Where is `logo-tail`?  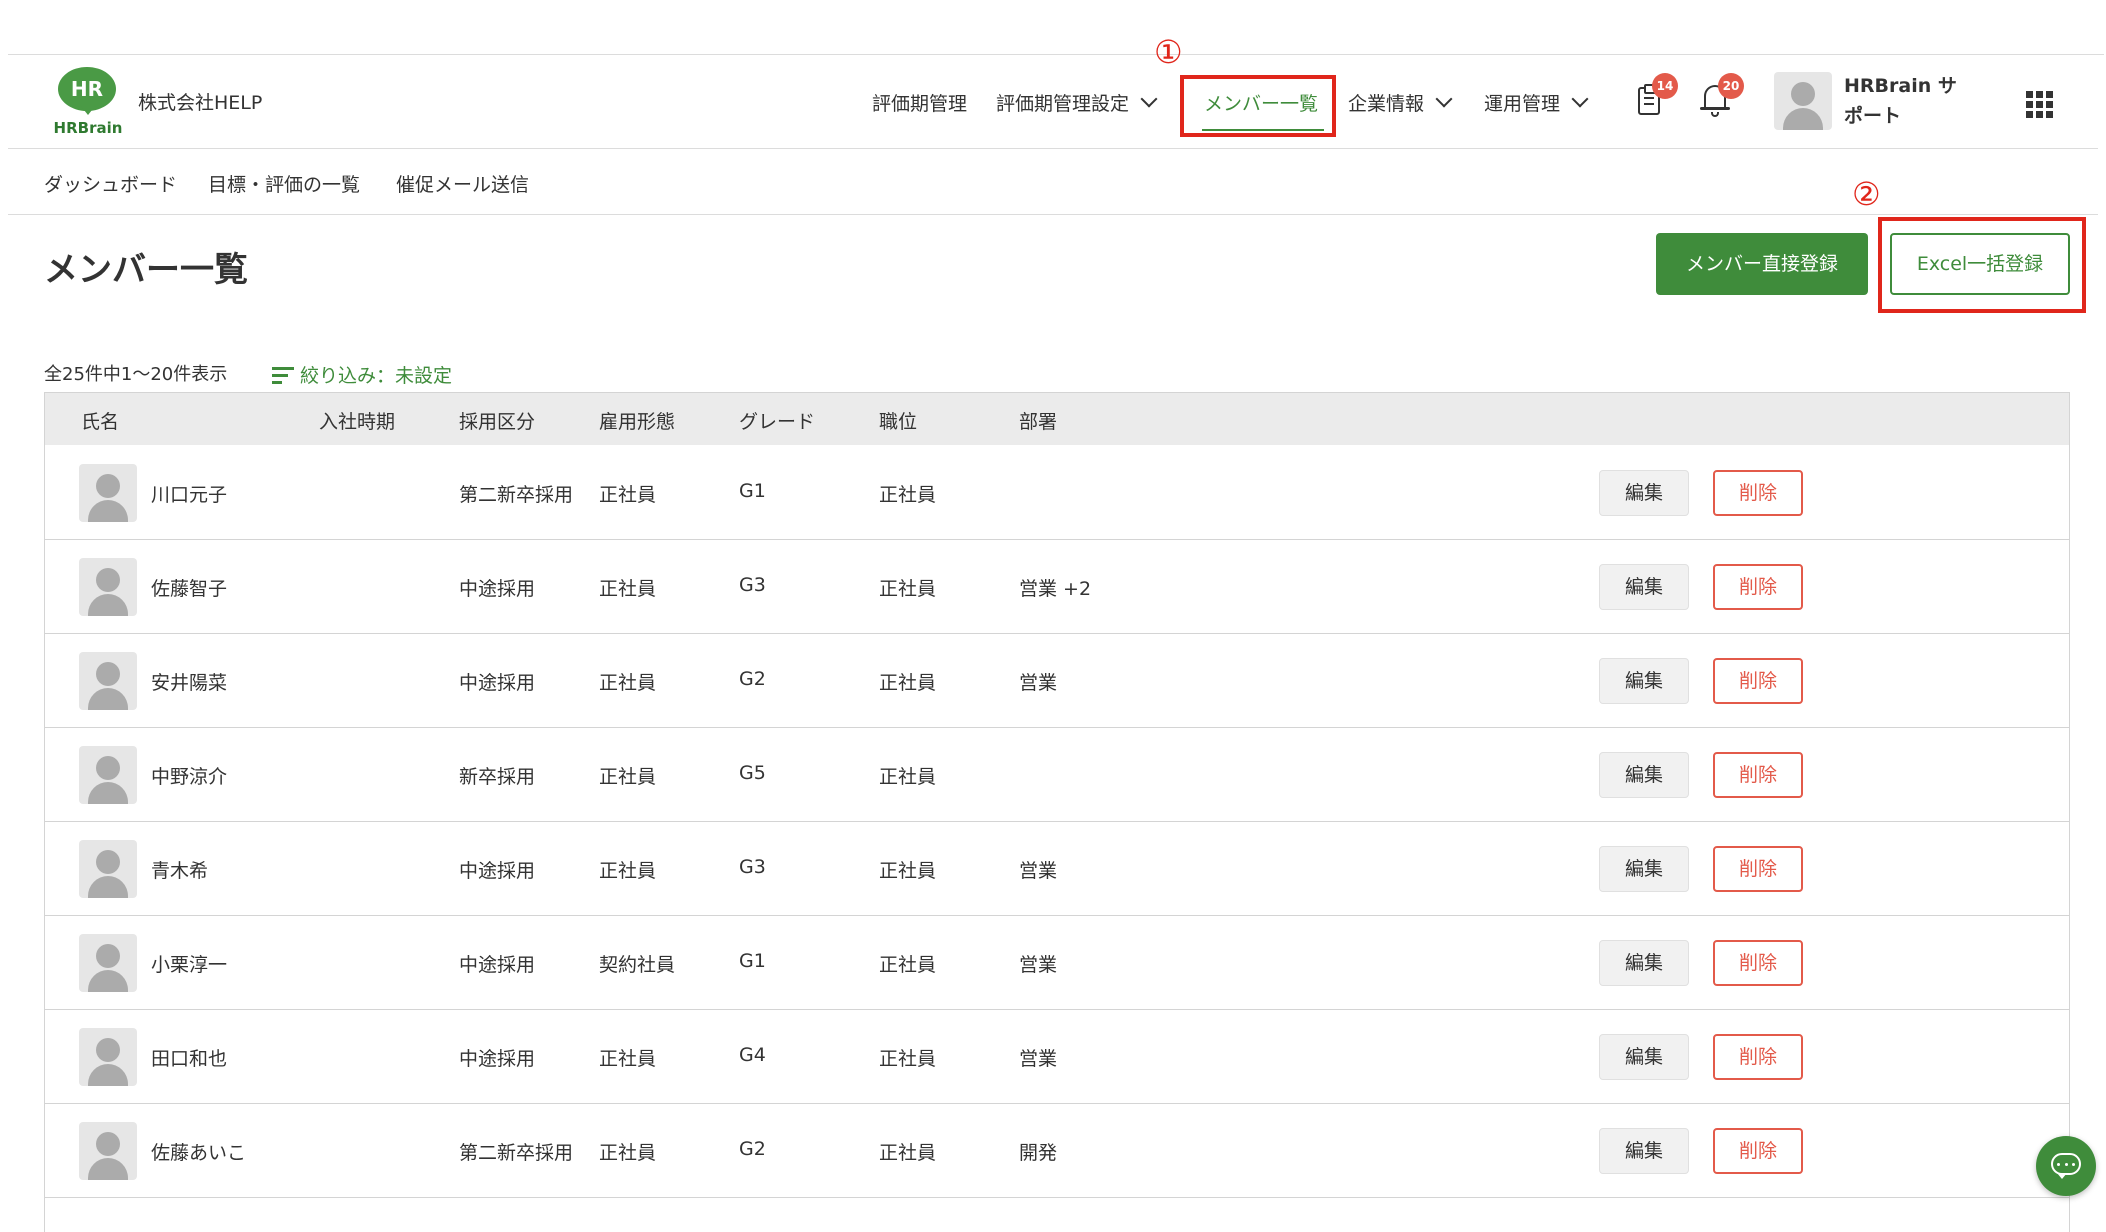 logo-tail is located at coordinates (88, 110).